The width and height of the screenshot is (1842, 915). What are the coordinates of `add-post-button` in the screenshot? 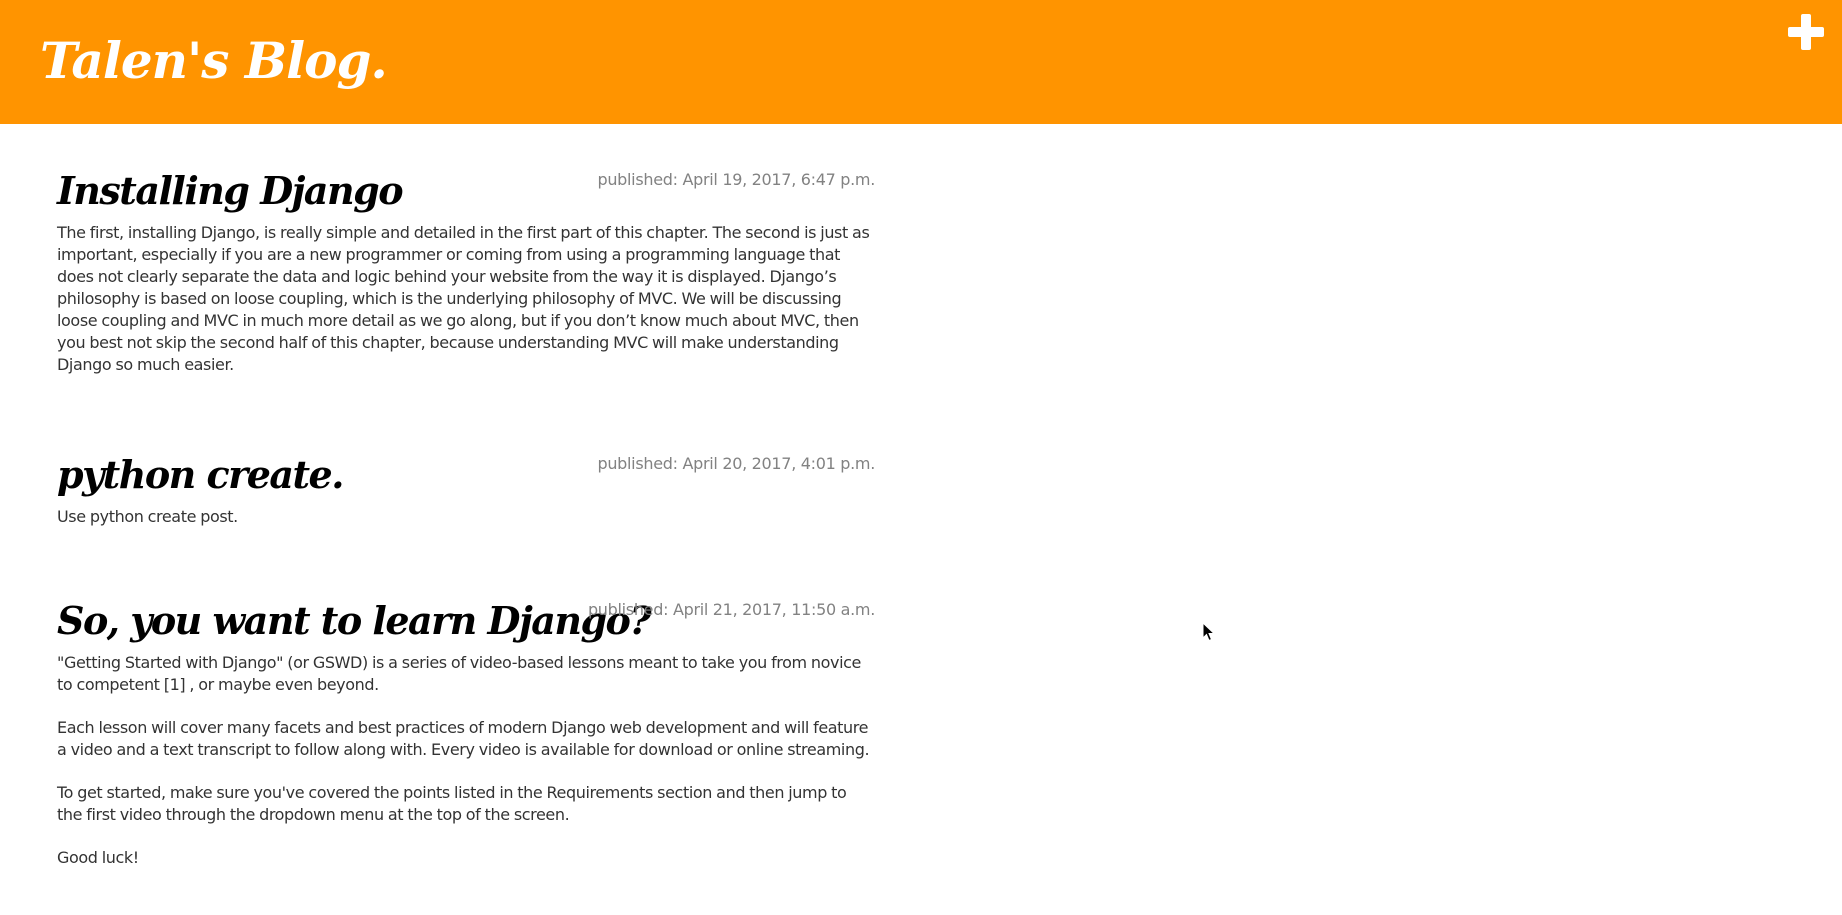 It's located at (1806, 32).